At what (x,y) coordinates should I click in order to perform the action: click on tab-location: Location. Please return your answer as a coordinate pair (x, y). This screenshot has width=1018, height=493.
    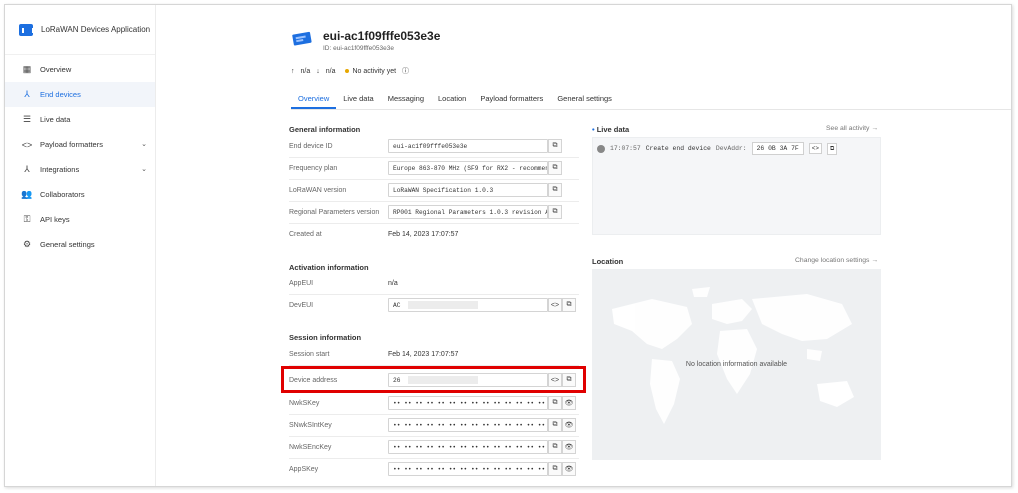
    Looking at the image, I should click on (452, 97).